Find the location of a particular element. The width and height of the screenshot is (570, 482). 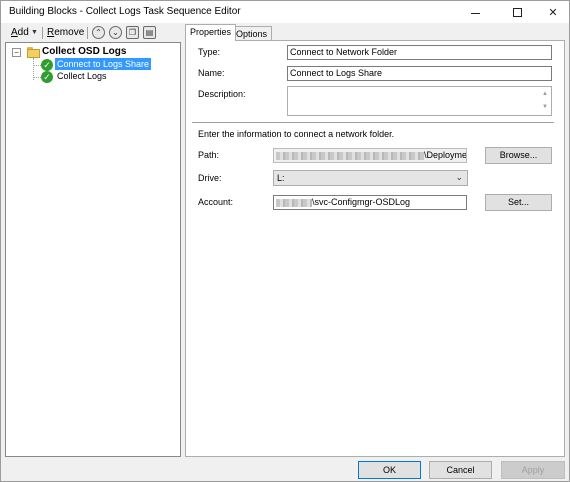

tree-group-collect-osd-logs: Collect OSD Logs is located at coordinates (84, 51).